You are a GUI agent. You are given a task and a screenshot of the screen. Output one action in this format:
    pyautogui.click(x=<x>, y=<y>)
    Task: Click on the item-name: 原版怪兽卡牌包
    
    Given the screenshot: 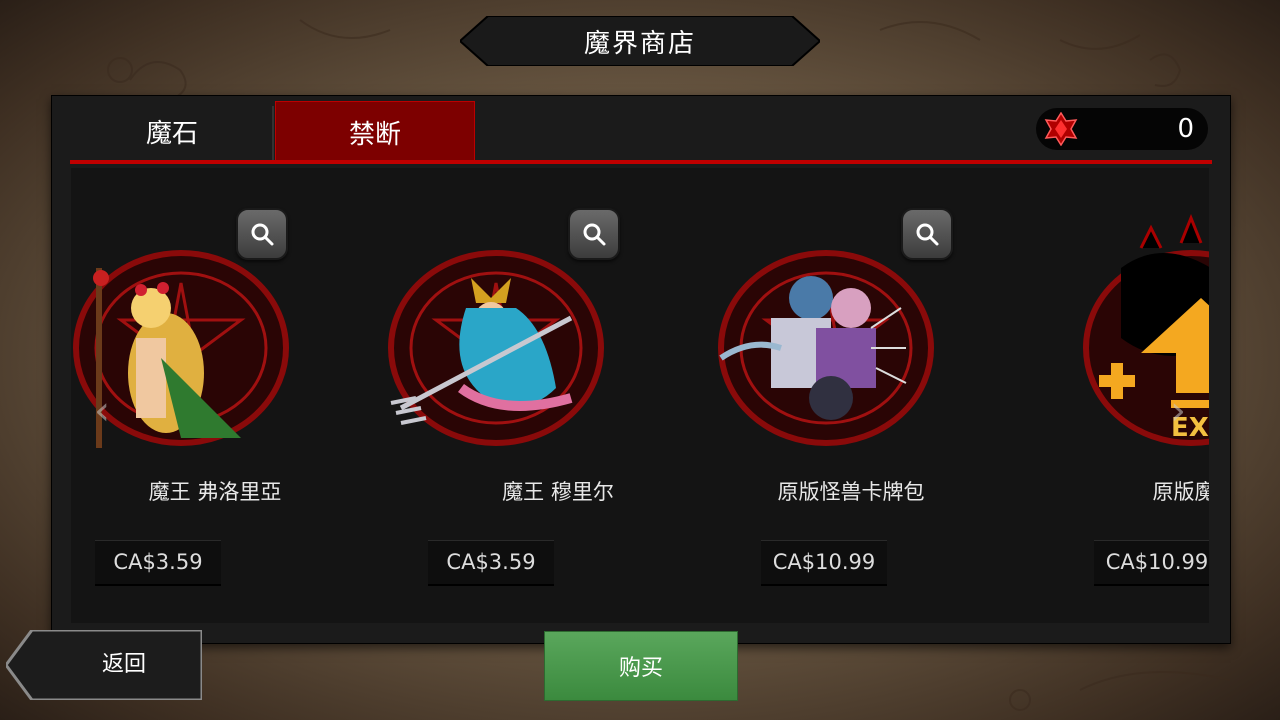 What is the action you would take?
    pyautogui.click(x=851, y=492)
    